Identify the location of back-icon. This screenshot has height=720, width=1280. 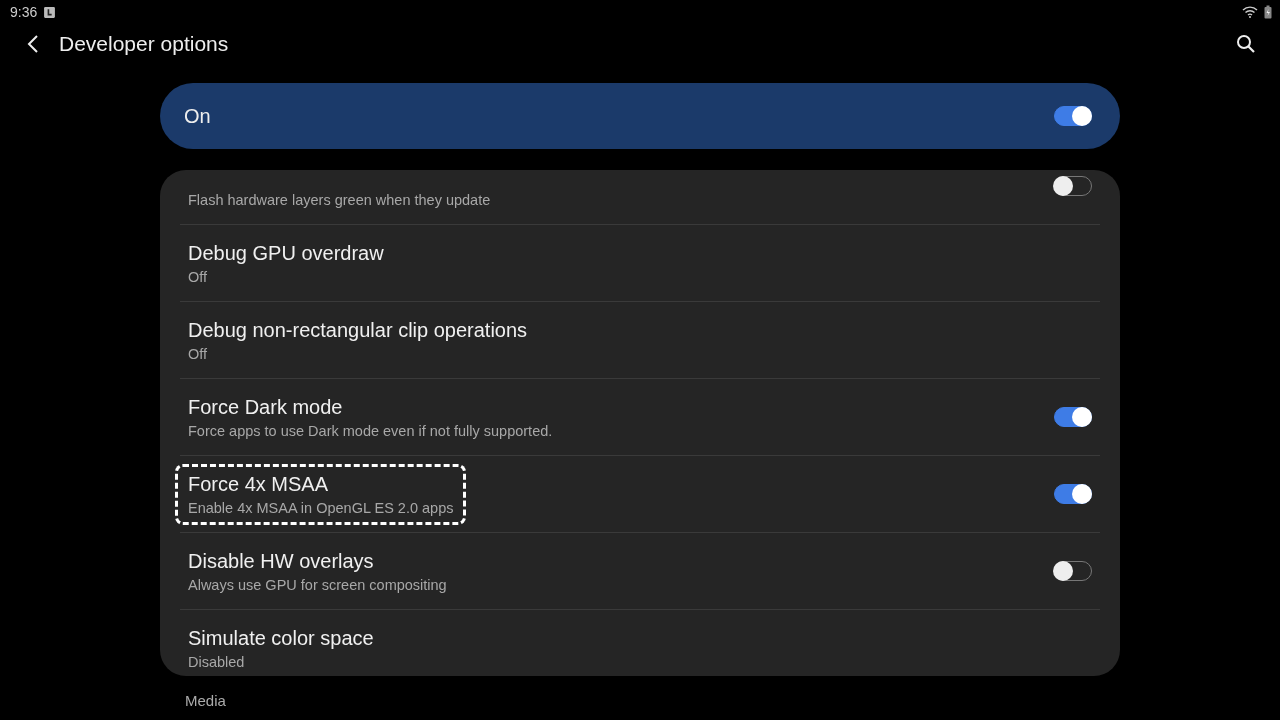
(33, 44).